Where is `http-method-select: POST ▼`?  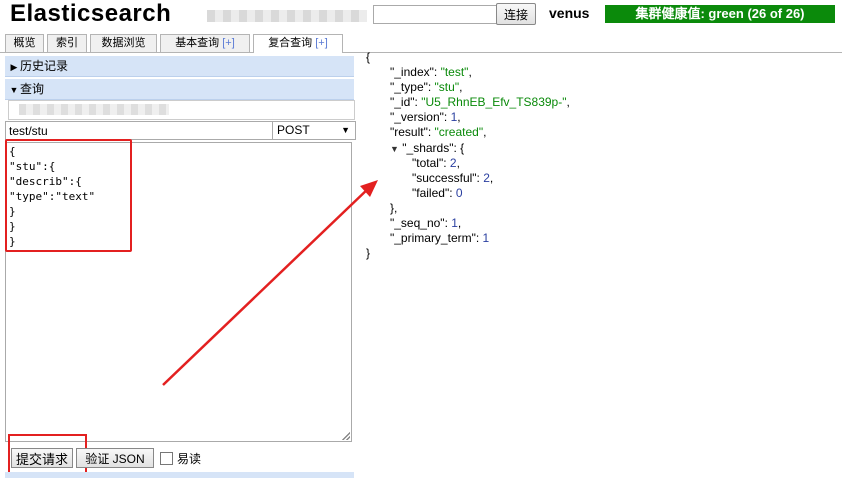 http-method-select: POST ▼ is located at coordinates (314, 130).